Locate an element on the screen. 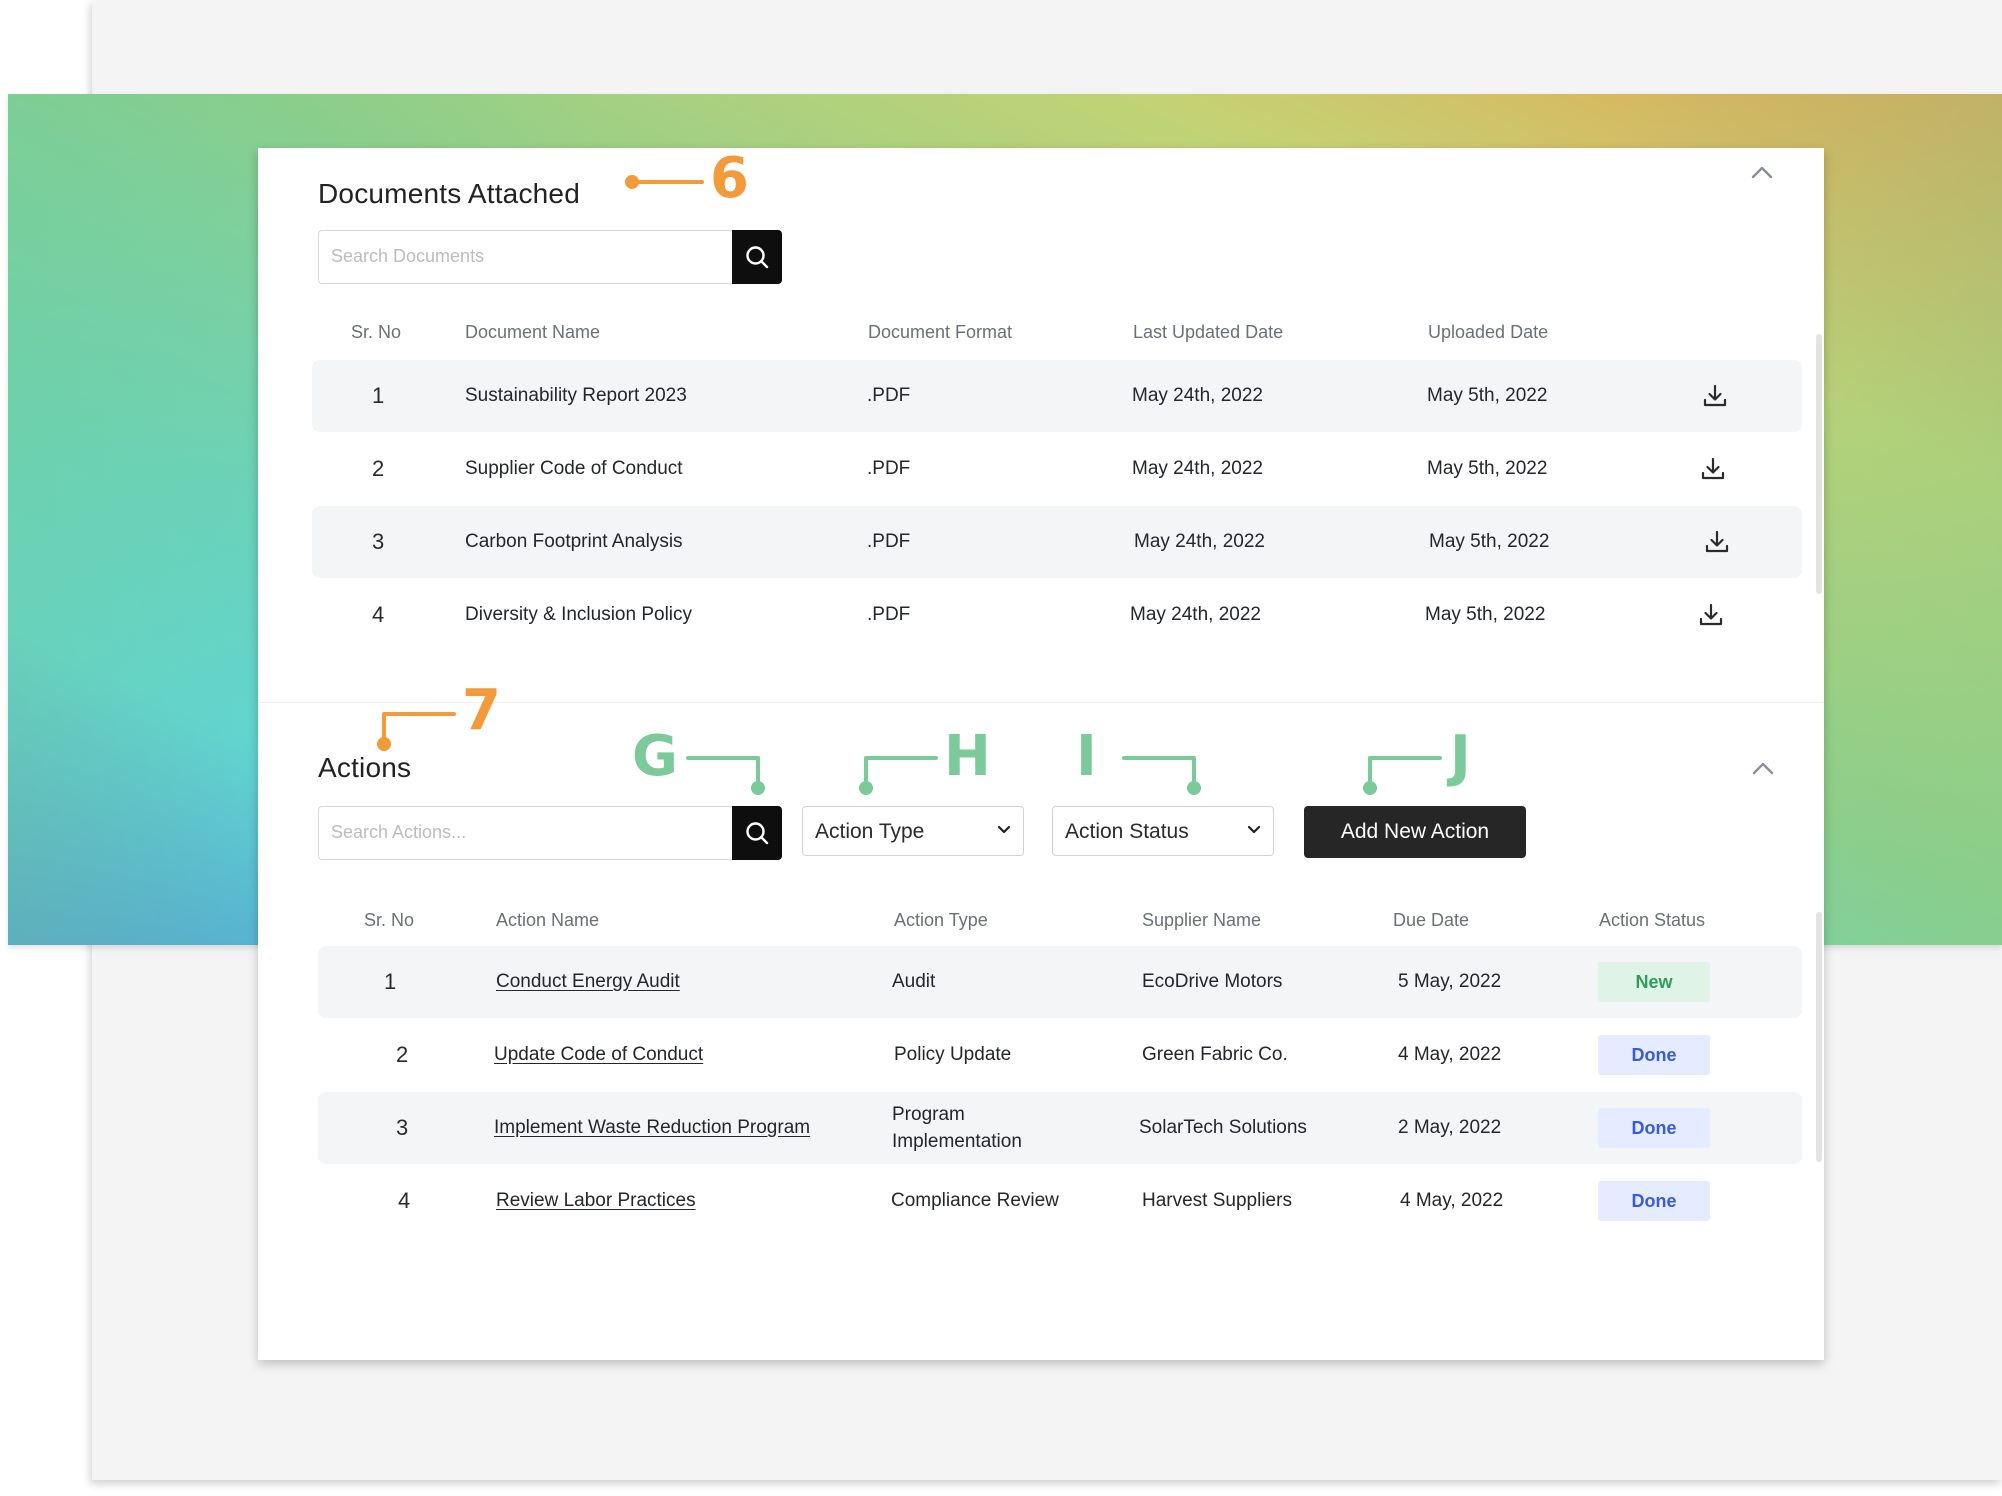 This screenshot has width=2002, height=1496. action-name-link: Review Labor Practices is located at coordinates (596, 1201).